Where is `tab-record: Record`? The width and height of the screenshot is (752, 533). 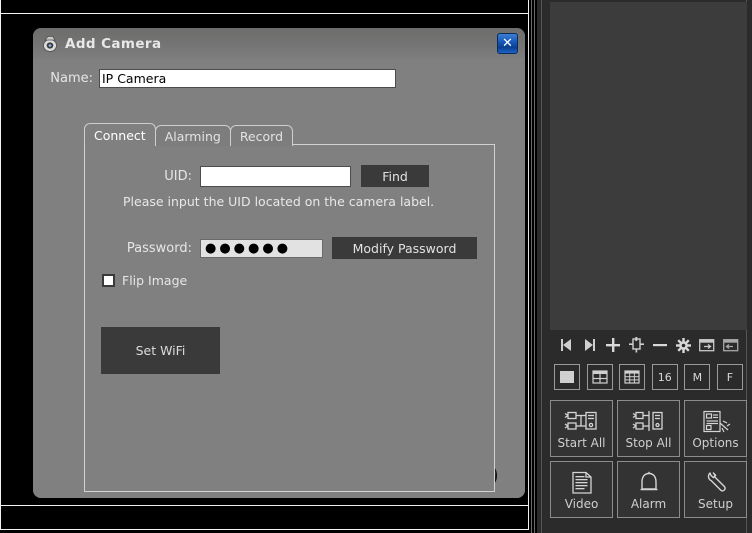 tab-record: Record is located at coordinates (261, 135).